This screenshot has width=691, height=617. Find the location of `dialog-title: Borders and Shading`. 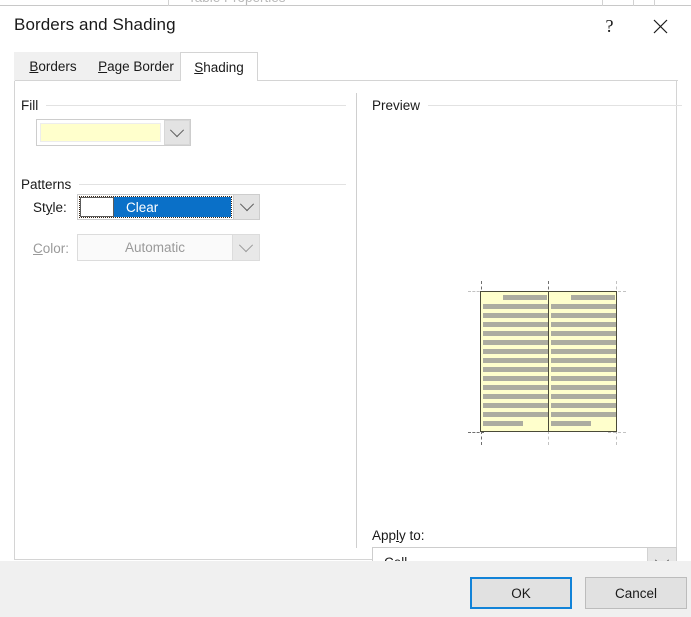

dialog-title: Borders and Shading is located at coordinates (95, 24).